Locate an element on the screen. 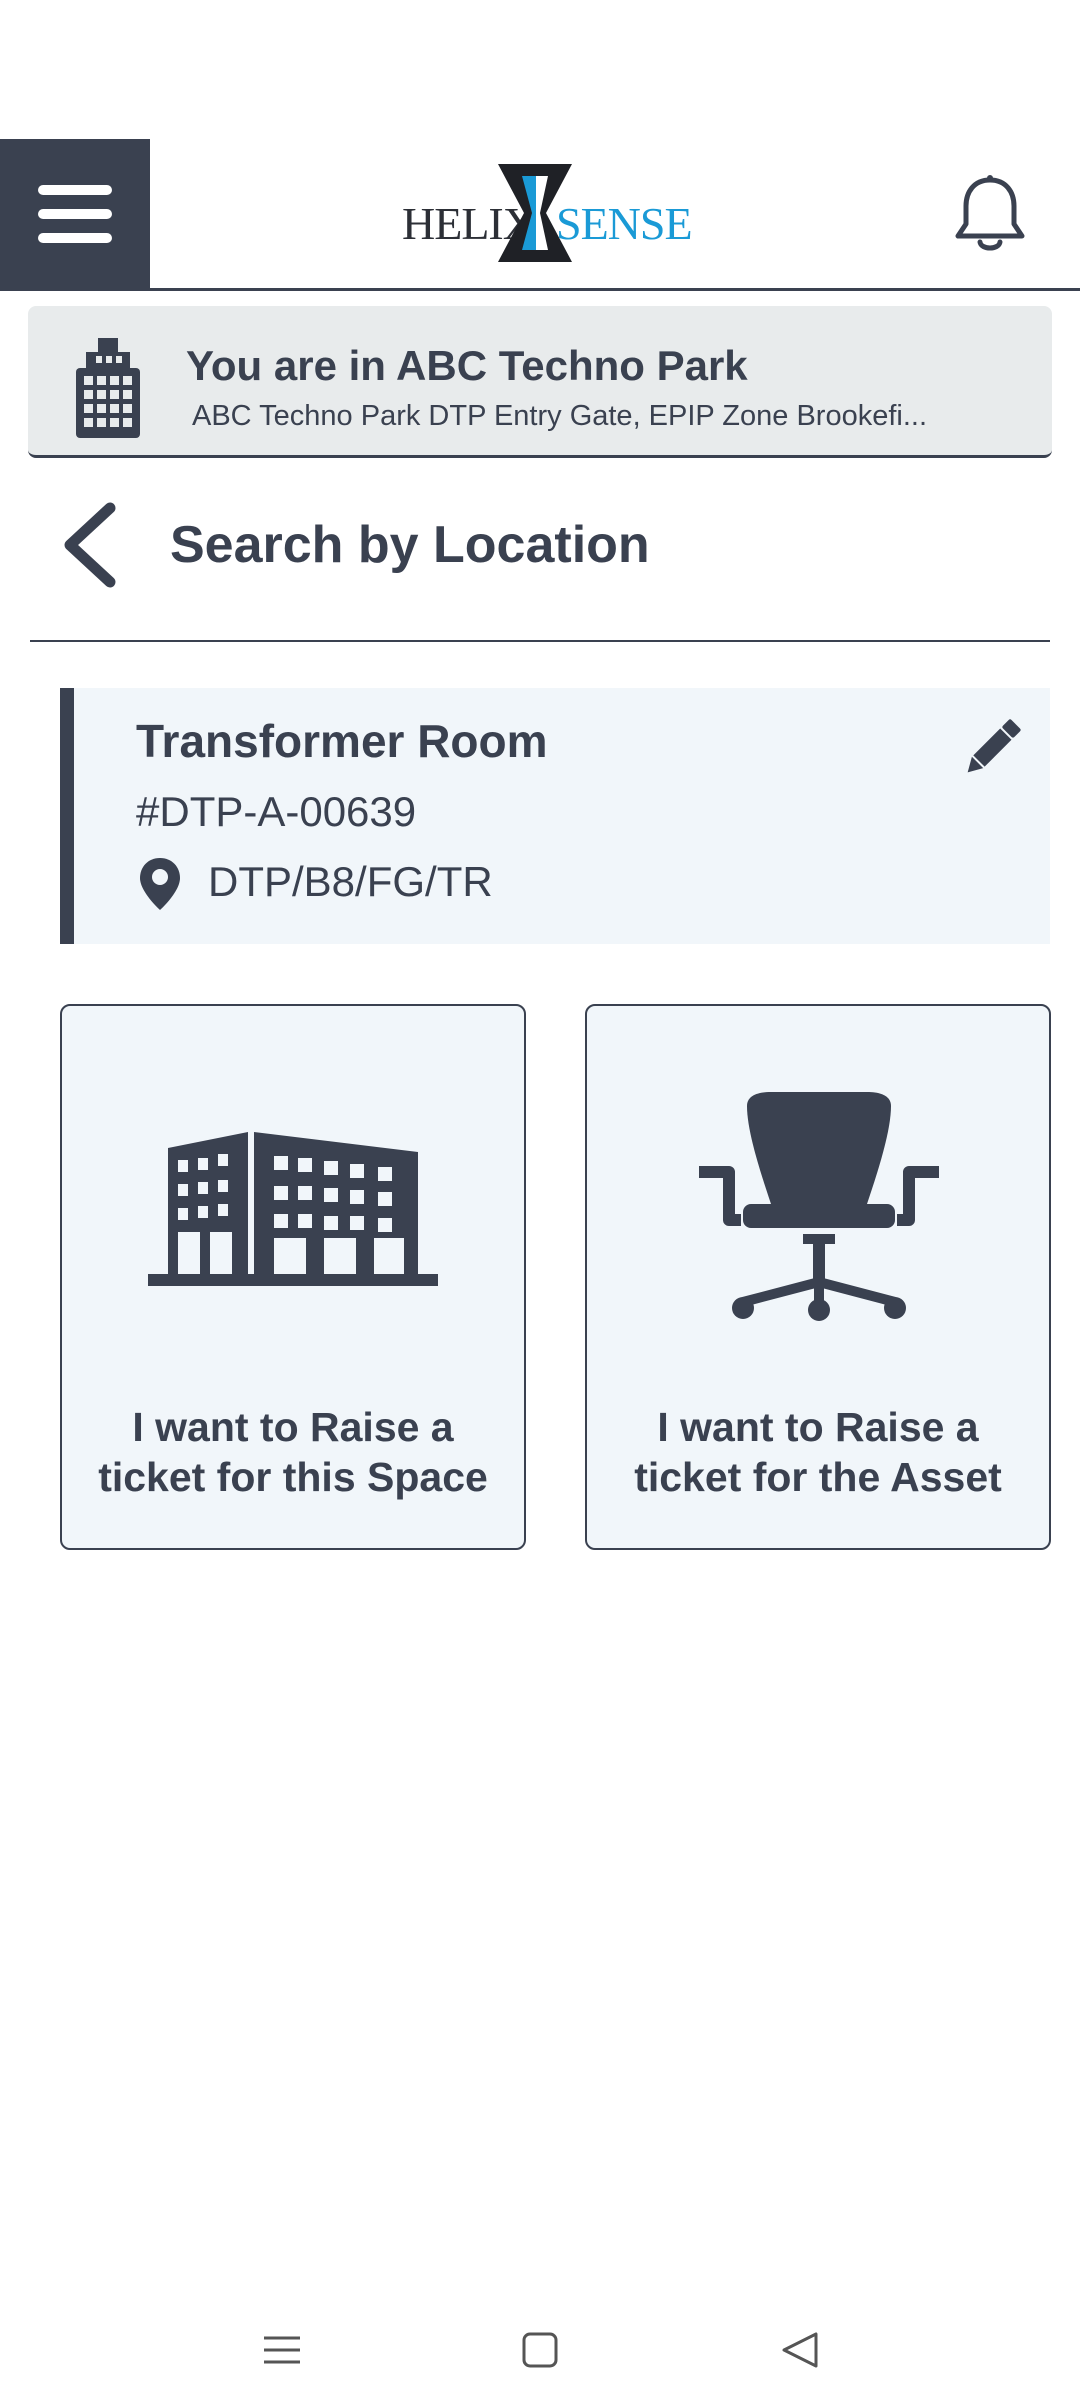 This screenshot has height=2400, width=1080. chevron-left-icon is located at coordinates (90, 545).